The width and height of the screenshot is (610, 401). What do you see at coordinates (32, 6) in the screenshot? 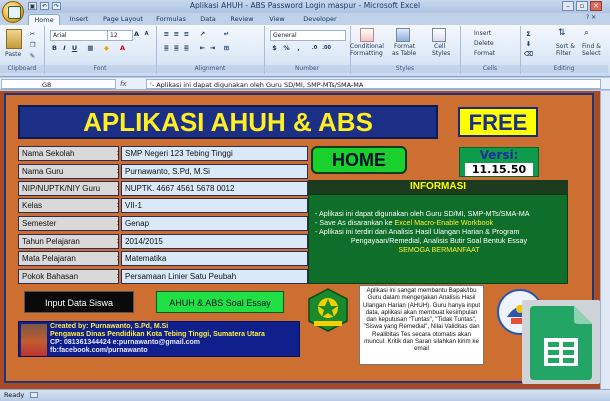
I see `save-quick-icon: ▣` at bounding box center [32, 6].